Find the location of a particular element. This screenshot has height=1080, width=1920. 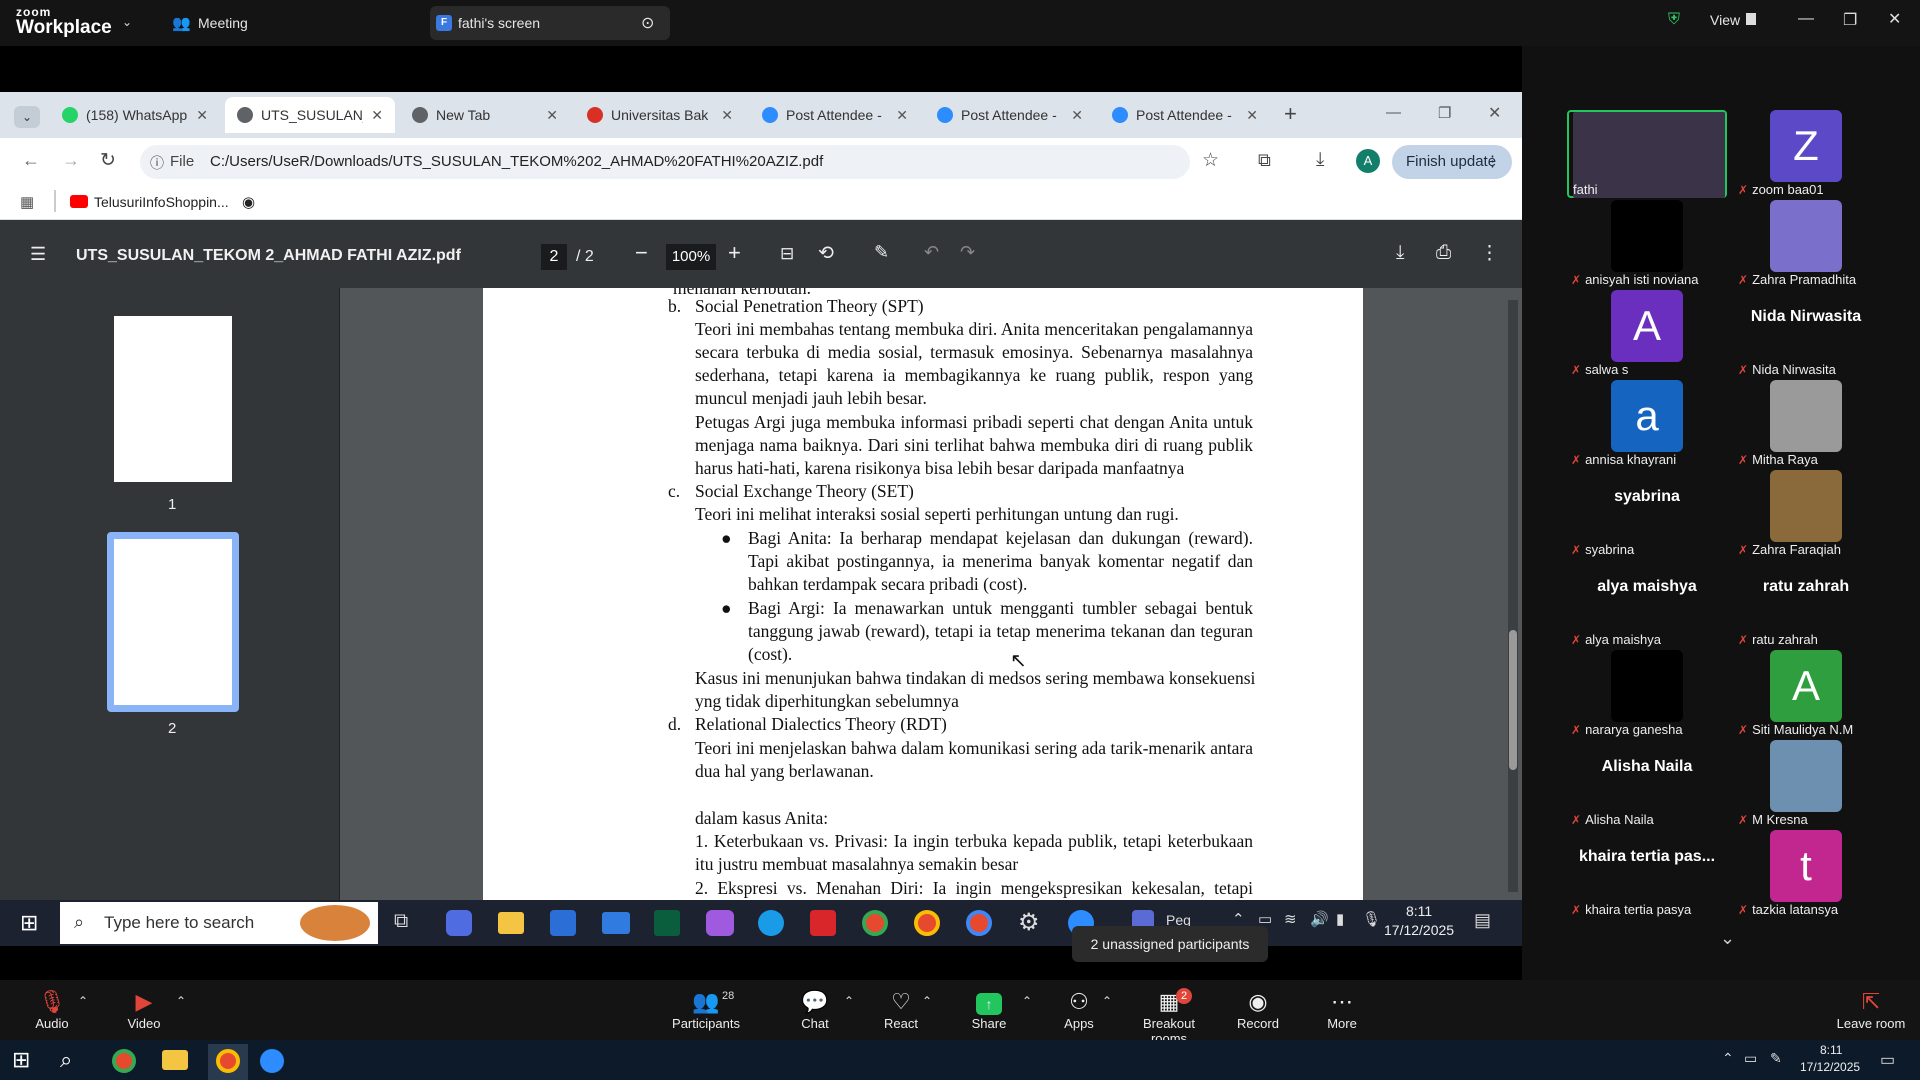

participant-tile: Nida Nirwasita ✗ Nida Nirwasita is located at coordinates (1806, 334).